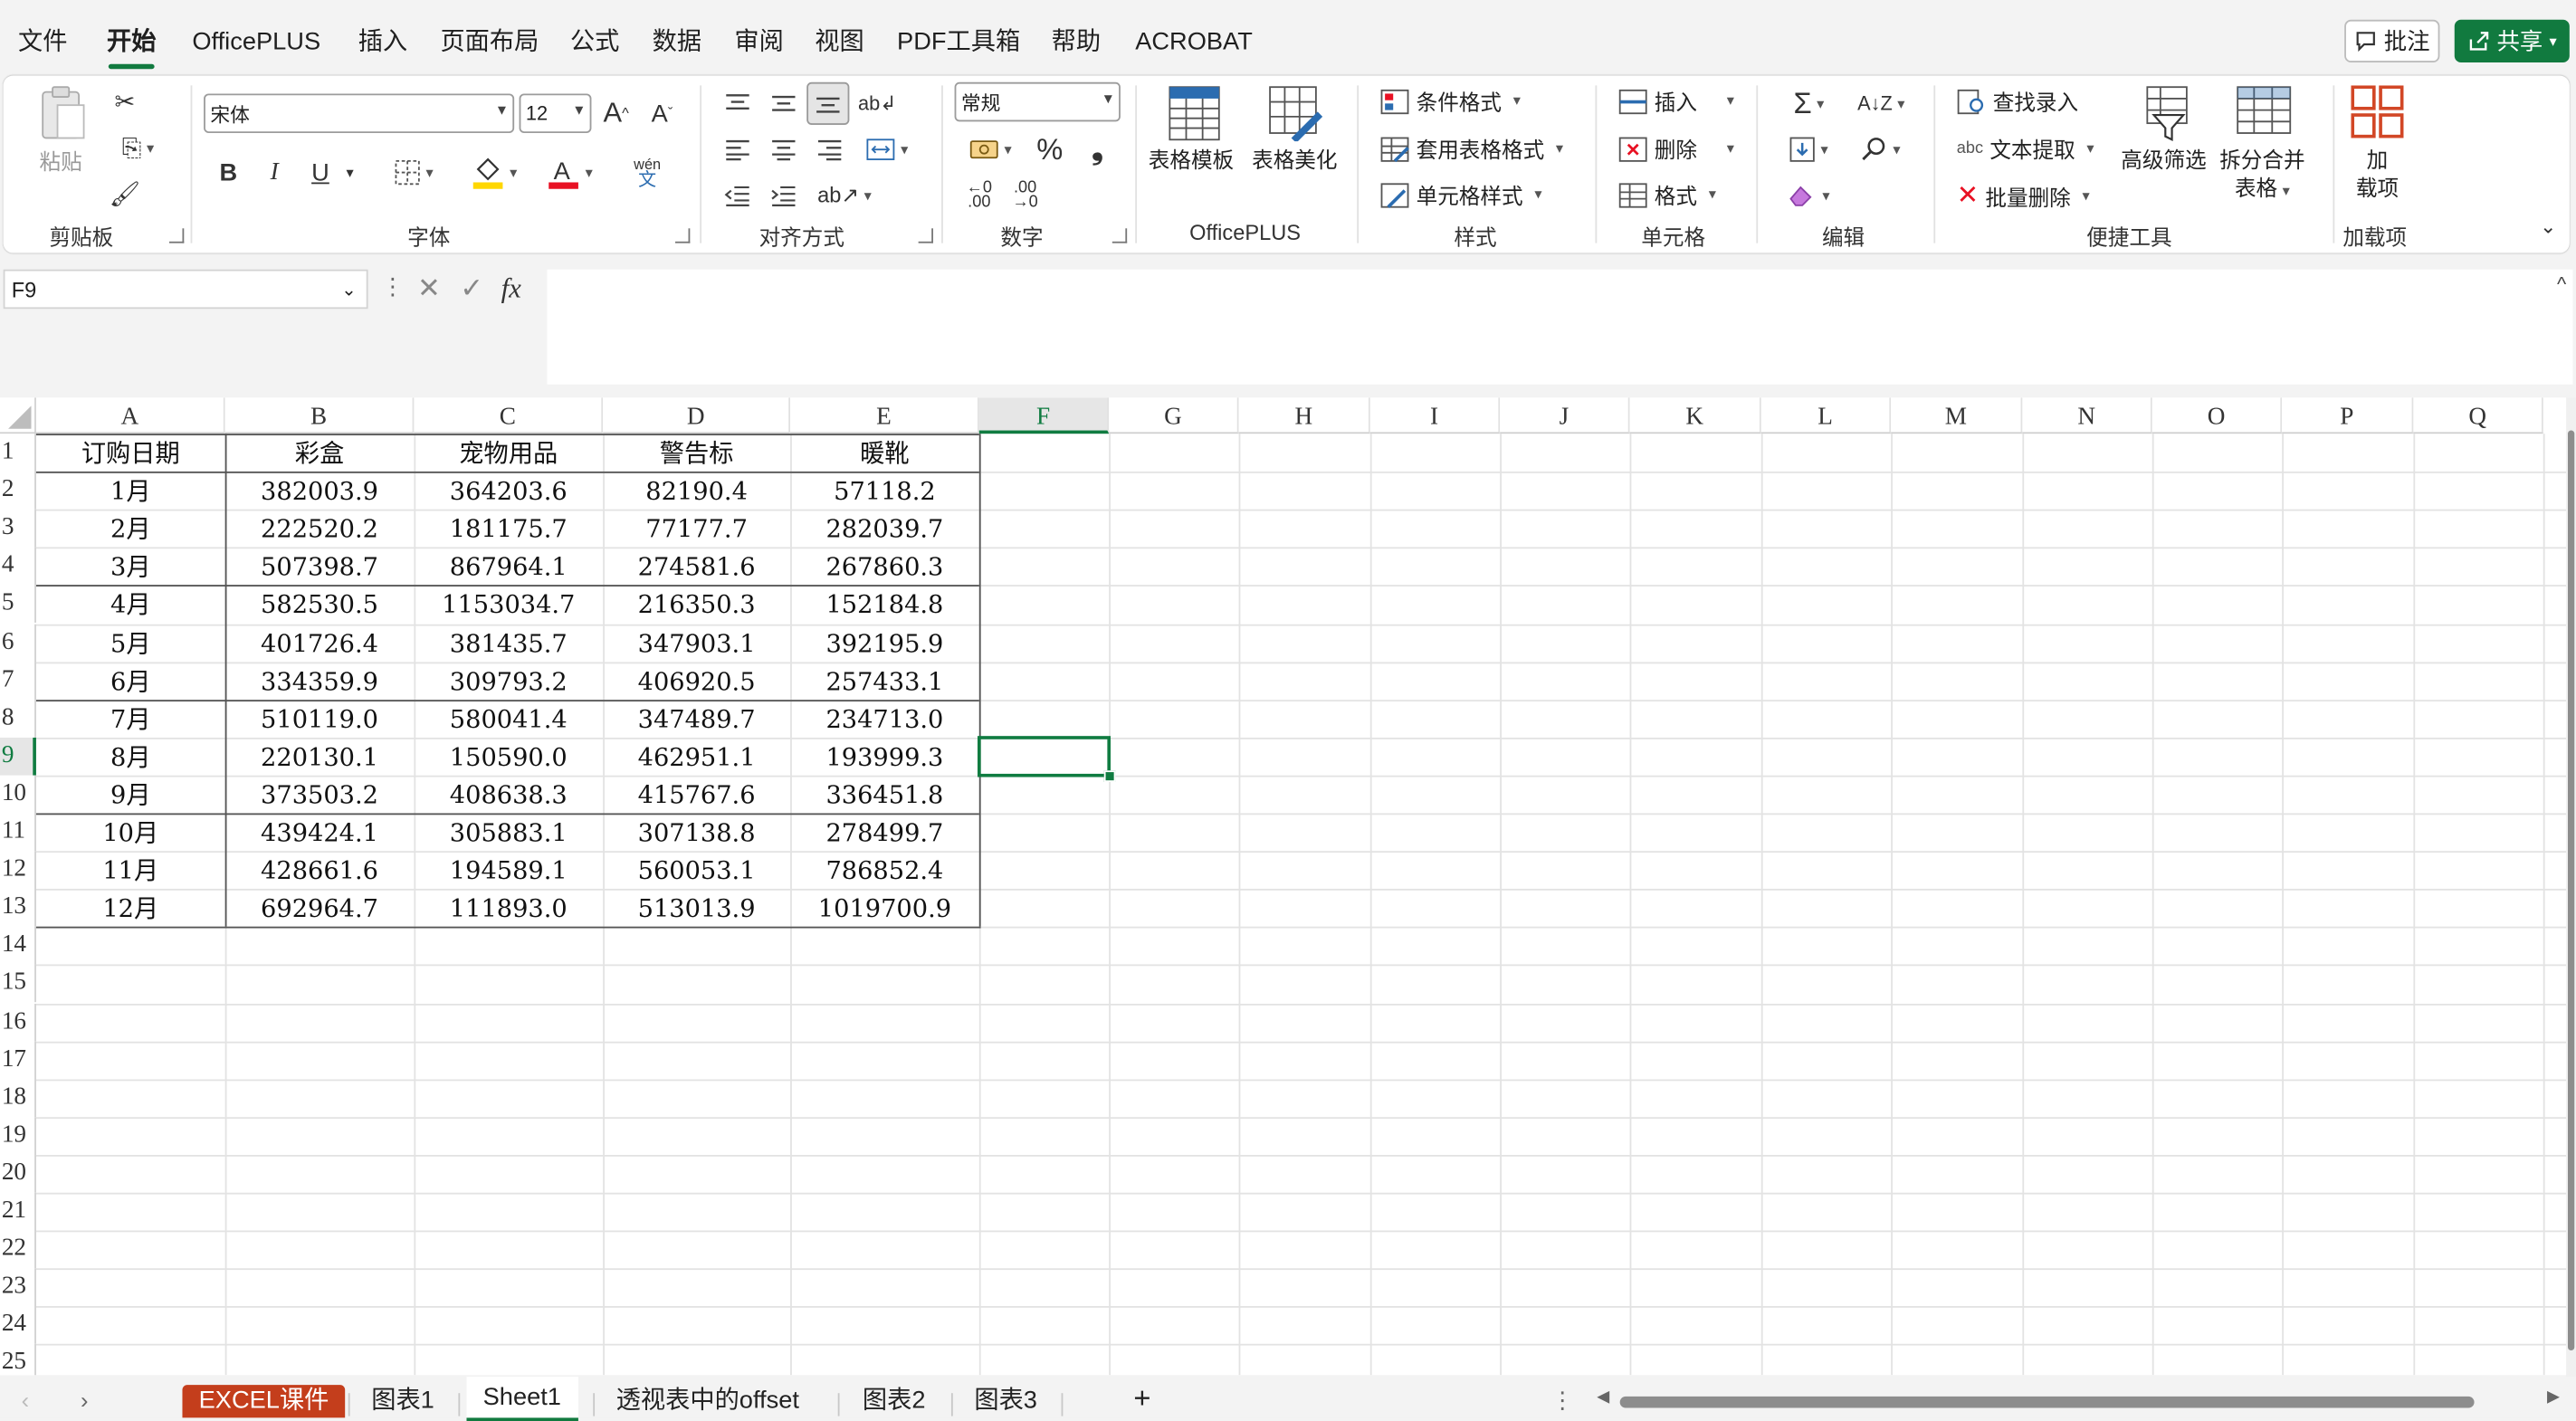  Describe the element at coordinates (696, 529) in the screenshot. I see `table-cell: 77177.7` at that location.